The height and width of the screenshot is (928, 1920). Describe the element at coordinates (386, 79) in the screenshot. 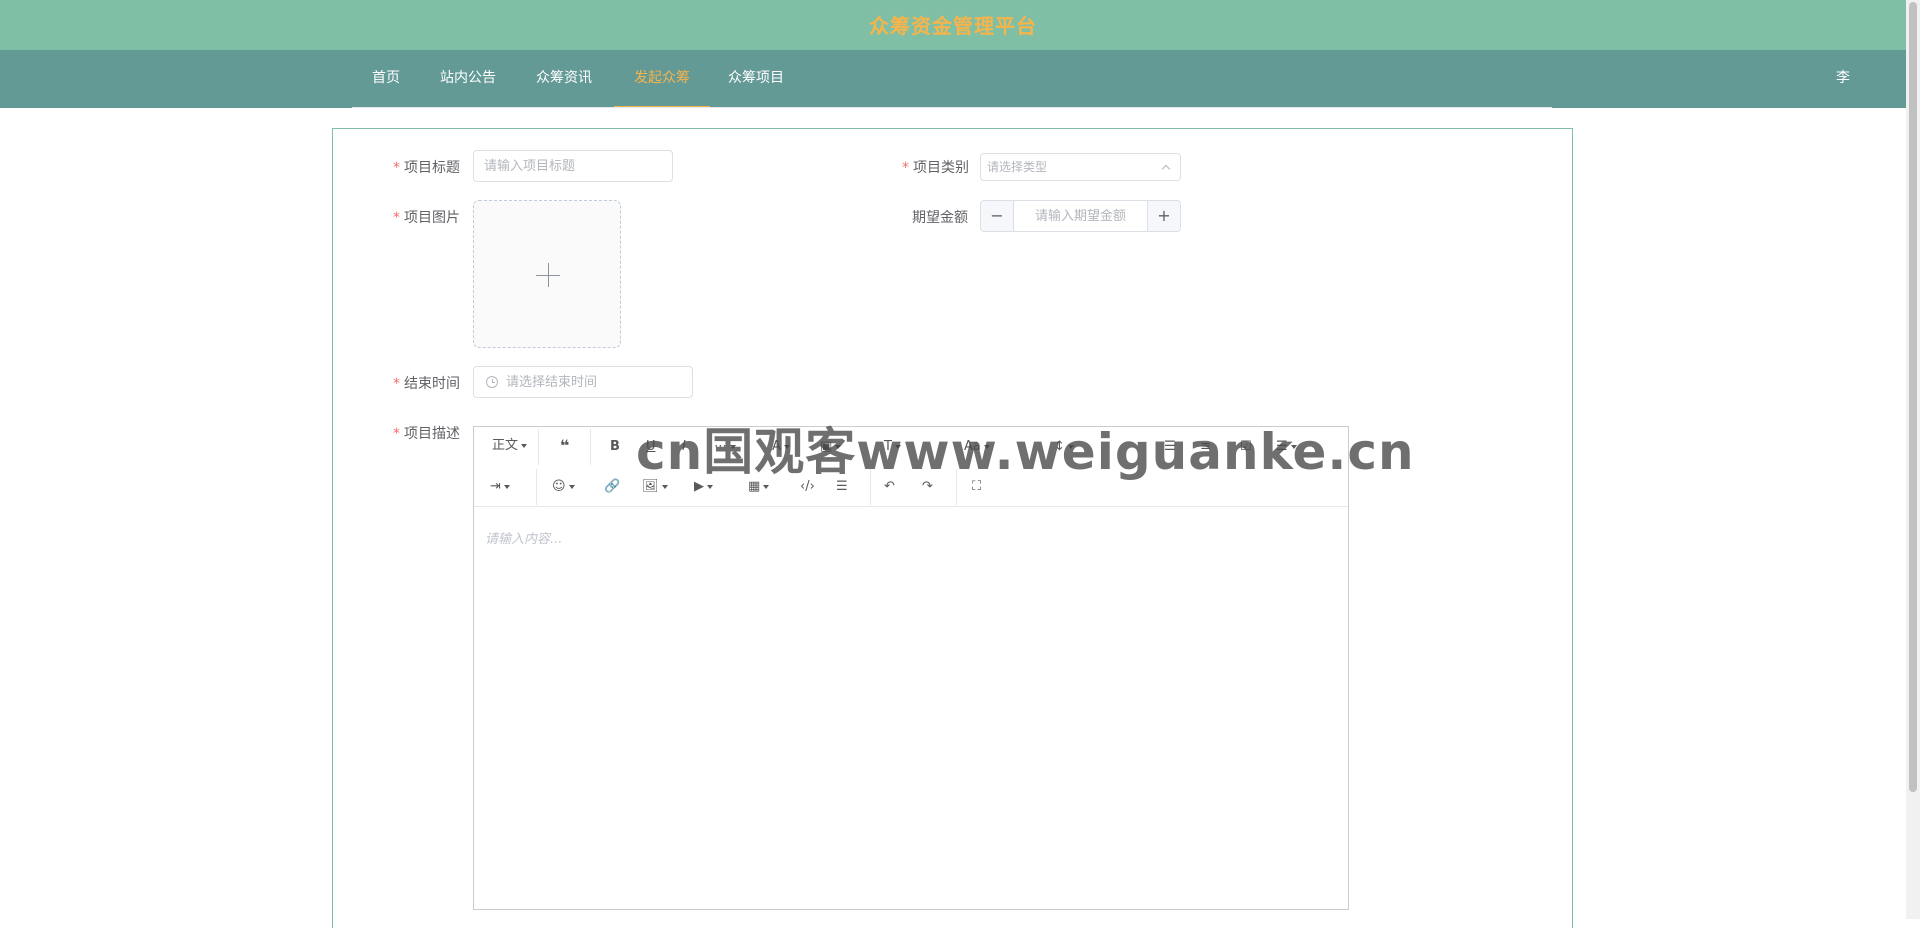

I see `nav-item-home: 首页` at that location.